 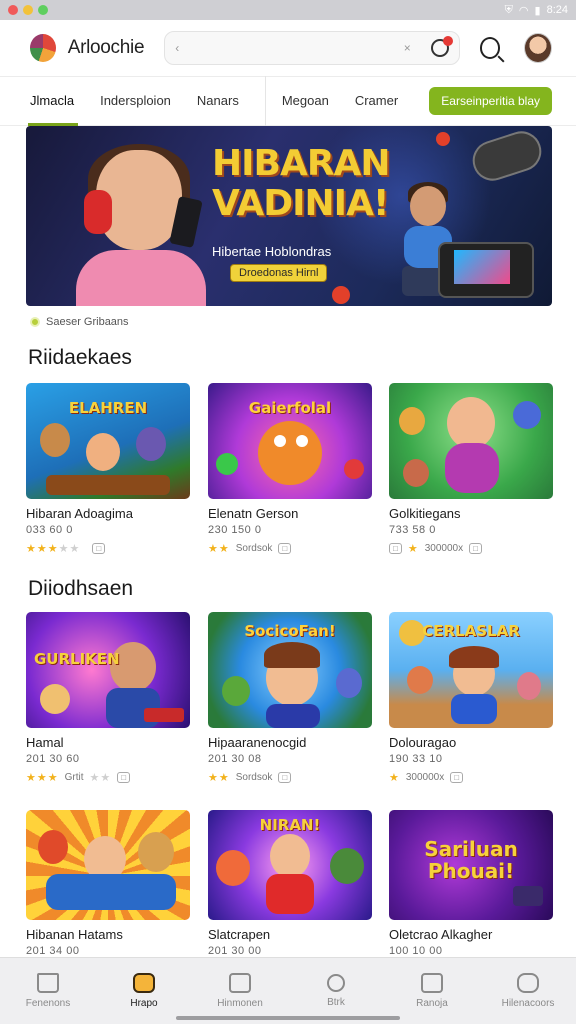 What do you see at coordinates (432, 983) in the screenshot?
I see `wallet-icon` at bounding box center [432, 983].